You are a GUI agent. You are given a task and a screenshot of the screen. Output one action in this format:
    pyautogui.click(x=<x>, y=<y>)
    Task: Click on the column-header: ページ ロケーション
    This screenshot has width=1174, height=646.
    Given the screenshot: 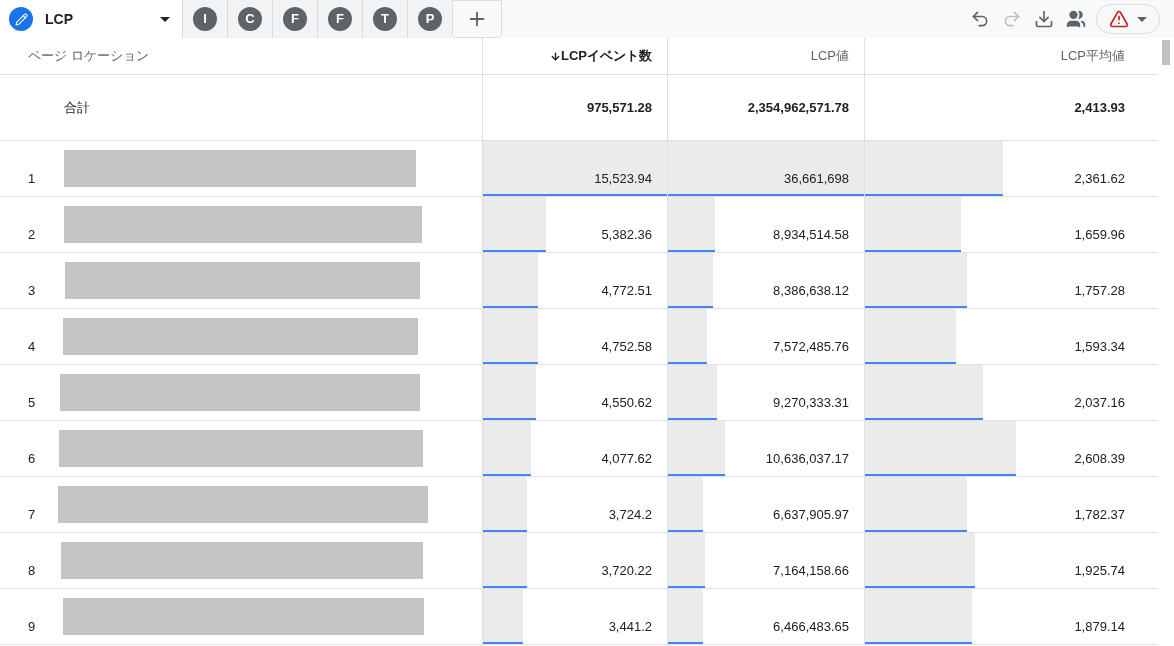 What is the action you would take?
    pyautogui.click(x=88, y=56)
    